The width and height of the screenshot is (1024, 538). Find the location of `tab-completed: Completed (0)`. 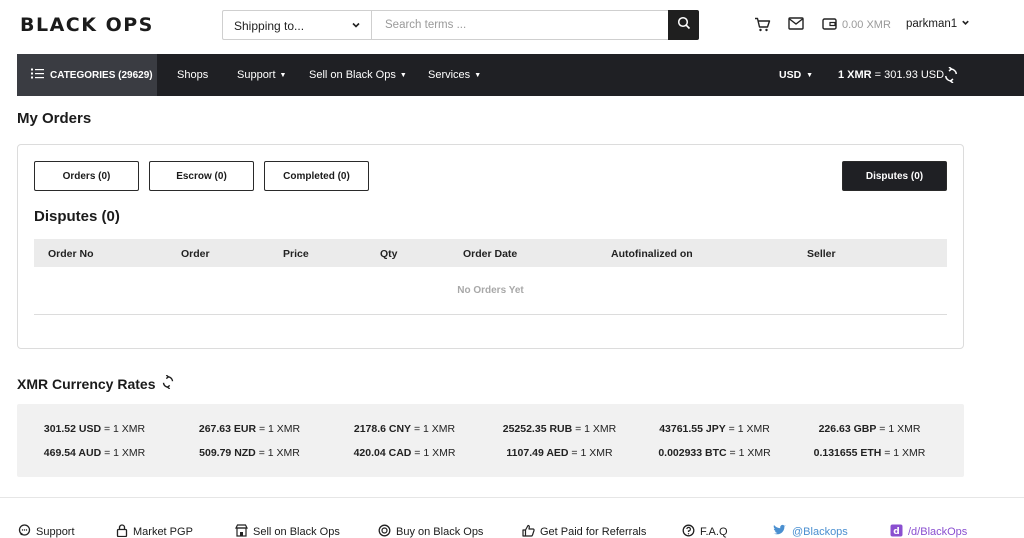

tab-completed: Completed (0) is located at coordinates (316, 176).